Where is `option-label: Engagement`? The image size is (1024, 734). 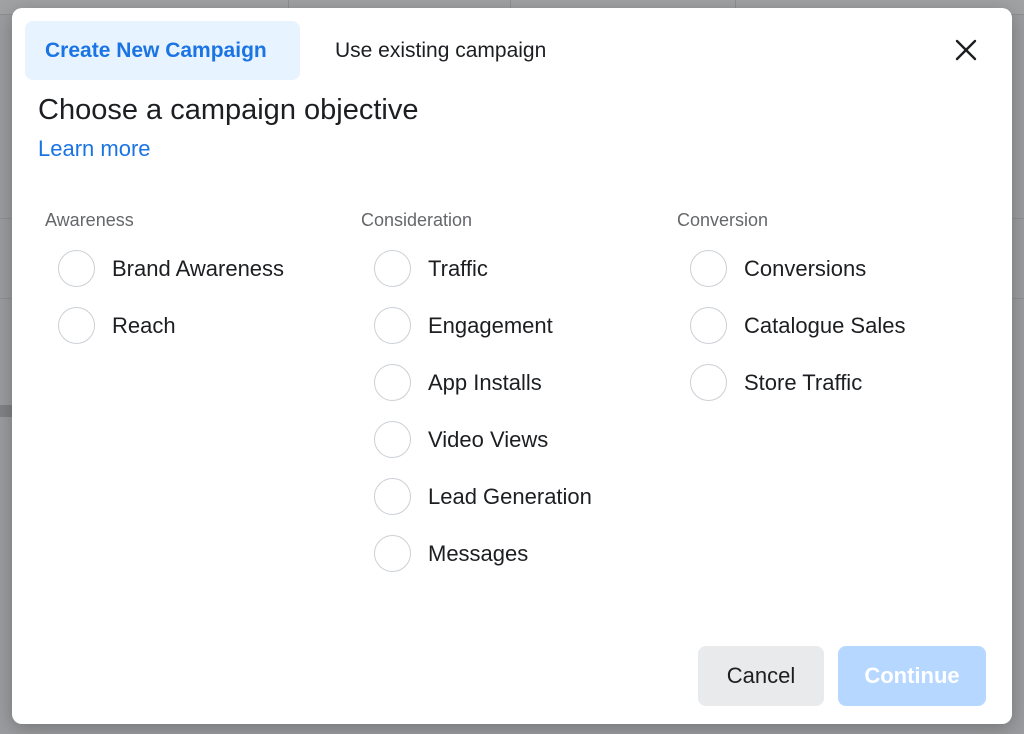 option-label: Engagement is located at coordinates (490, 325).